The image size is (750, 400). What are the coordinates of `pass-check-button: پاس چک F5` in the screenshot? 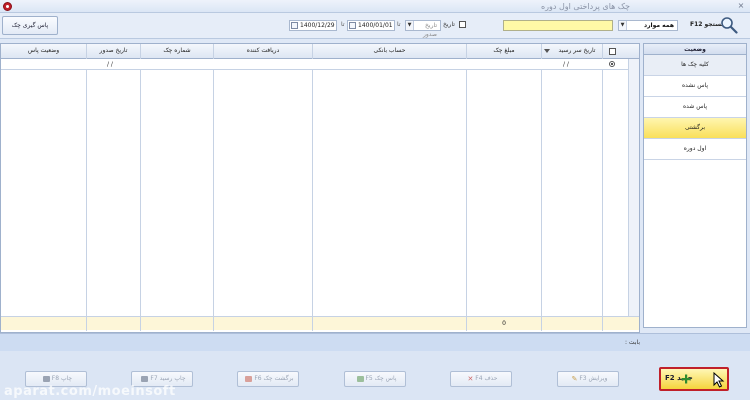 It's located at (375, 379).